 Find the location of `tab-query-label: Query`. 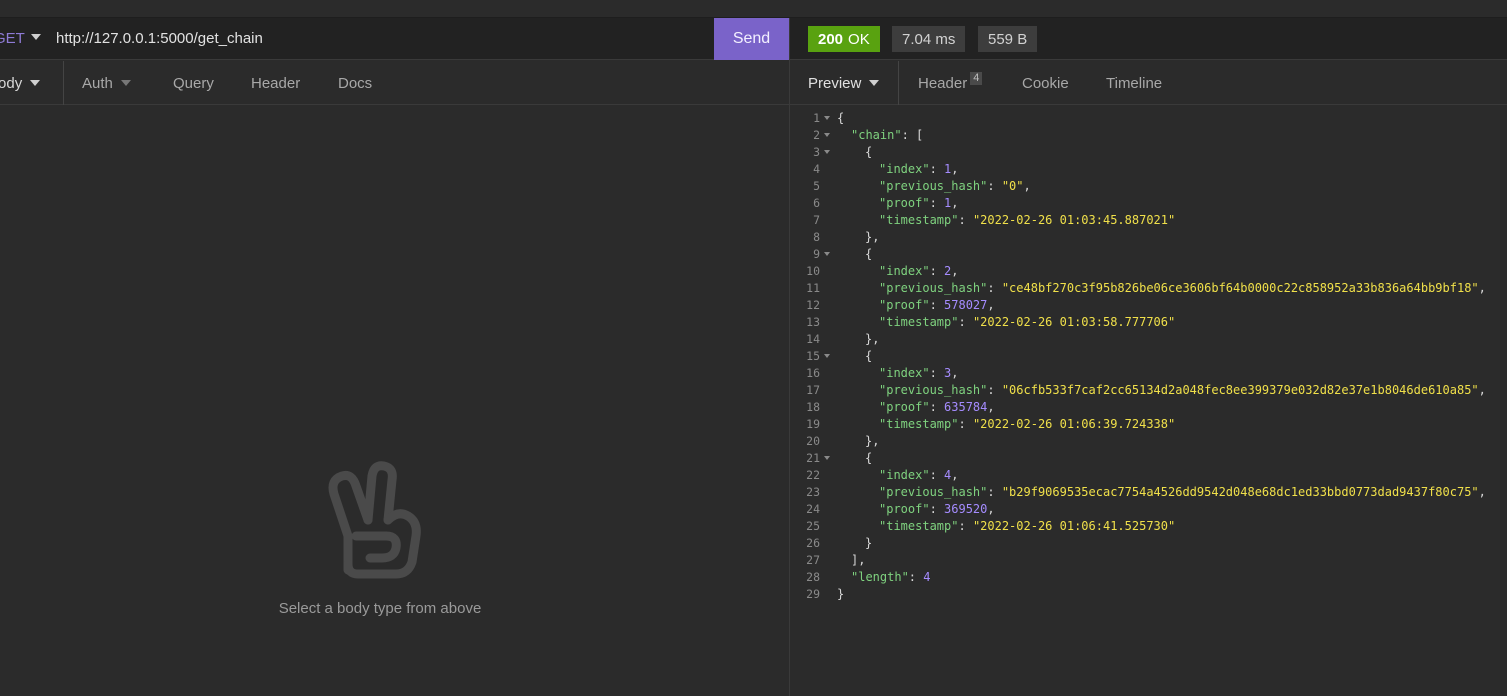

tab-query-label: Query is located at coordinates (193, 83).